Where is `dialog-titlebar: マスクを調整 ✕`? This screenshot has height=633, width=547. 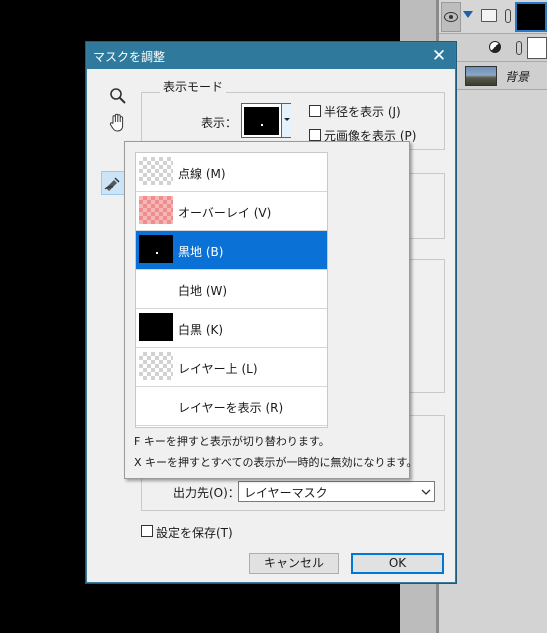
dialog-titlebar: マスクを調整 ✕ is located at coordinates (271, 56).